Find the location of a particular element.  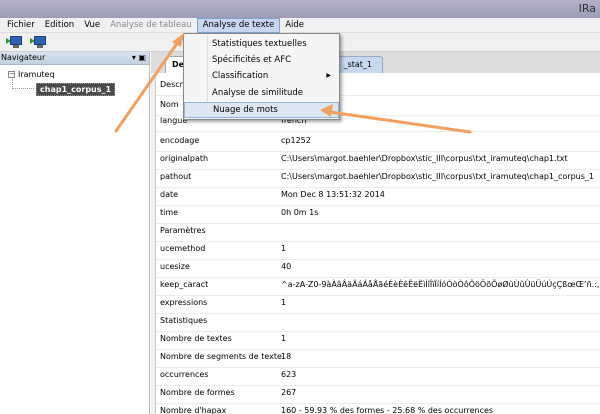

app-title: IRa is located at coordinates (587, 8).